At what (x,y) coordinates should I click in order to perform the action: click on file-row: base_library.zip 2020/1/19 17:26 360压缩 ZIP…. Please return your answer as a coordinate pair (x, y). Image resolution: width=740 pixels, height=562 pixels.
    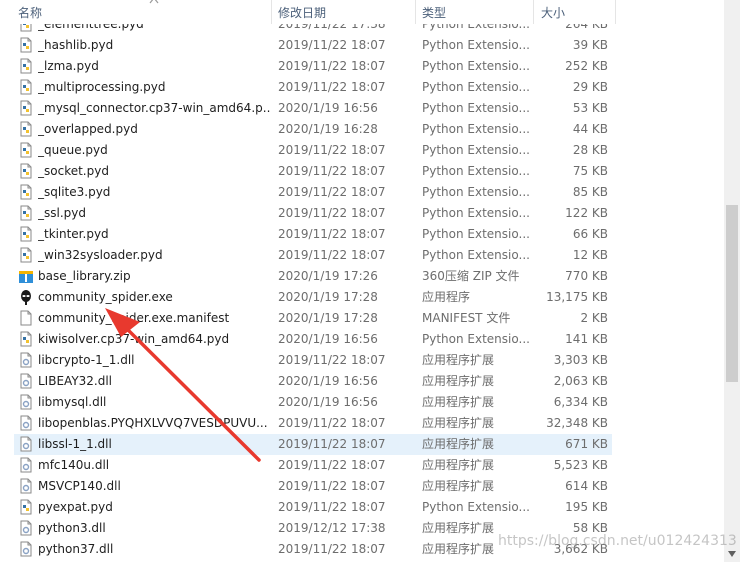
    Looking at the image, I should click on (313, 276).